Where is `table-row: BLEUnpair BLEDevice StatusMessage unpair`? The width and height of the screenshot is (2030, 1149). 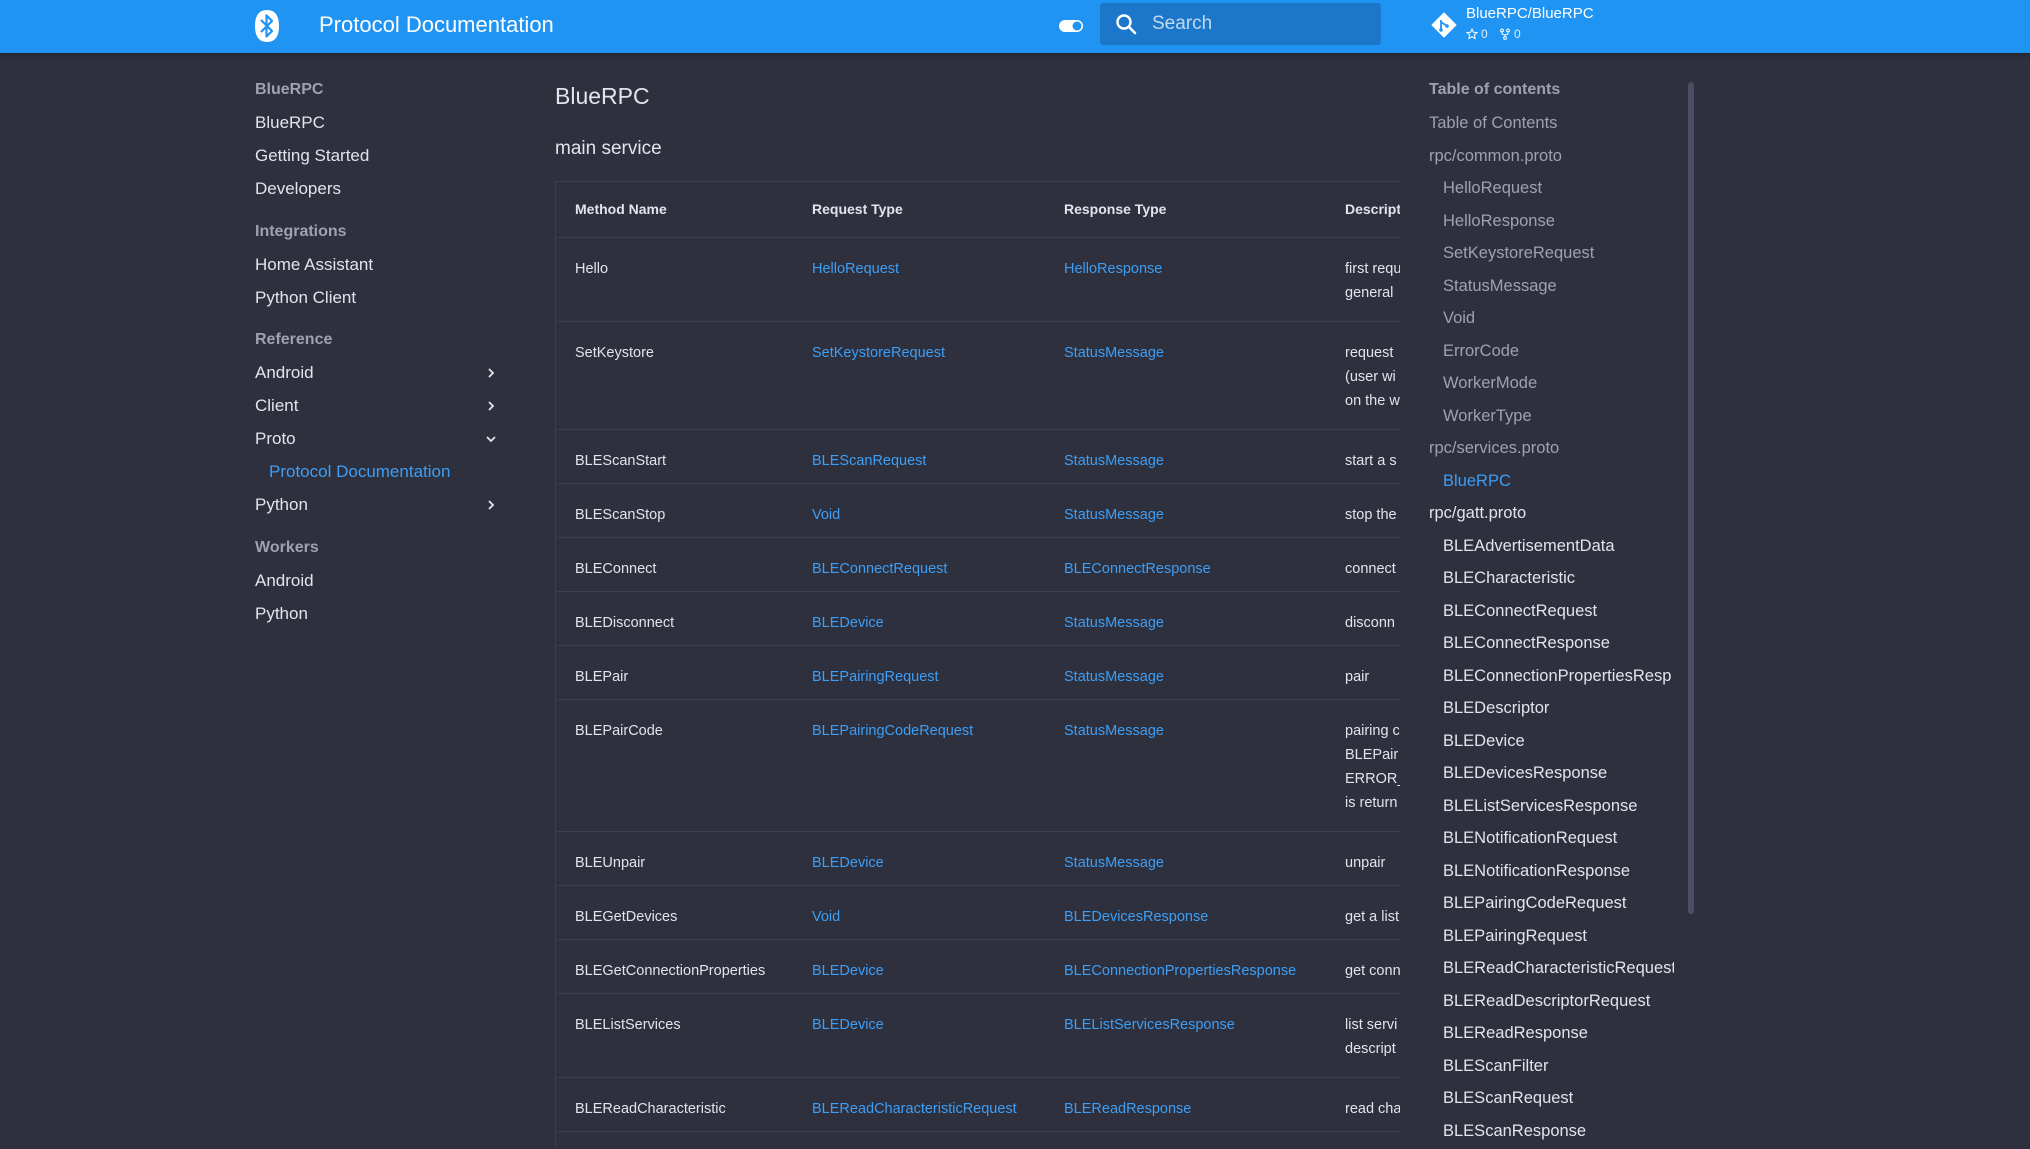
table-row: BLEUnpair BLEDevice StatusMessage unpair is located at coordinates (978, 858).